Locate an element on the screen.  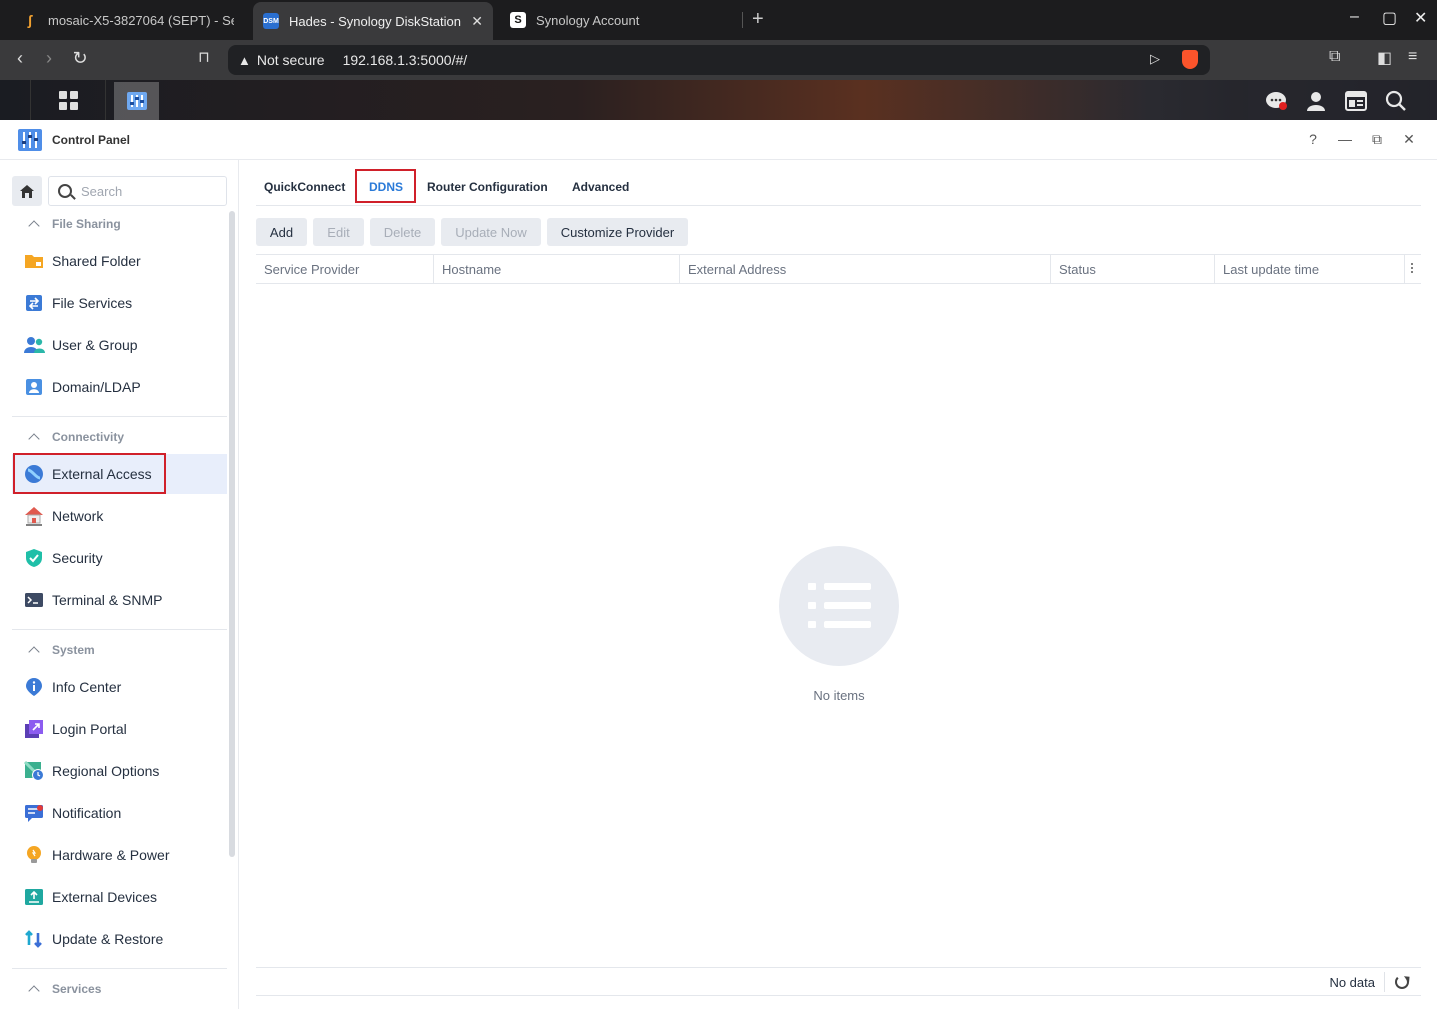
sidebar-item-network: Network is located at coordinates (119, 516).